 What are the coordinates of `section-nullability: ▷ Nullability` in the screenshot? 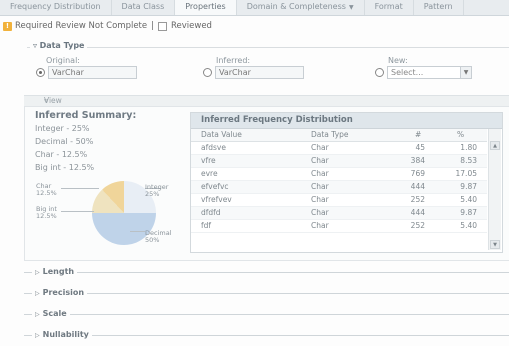 It's located at (266, 336).